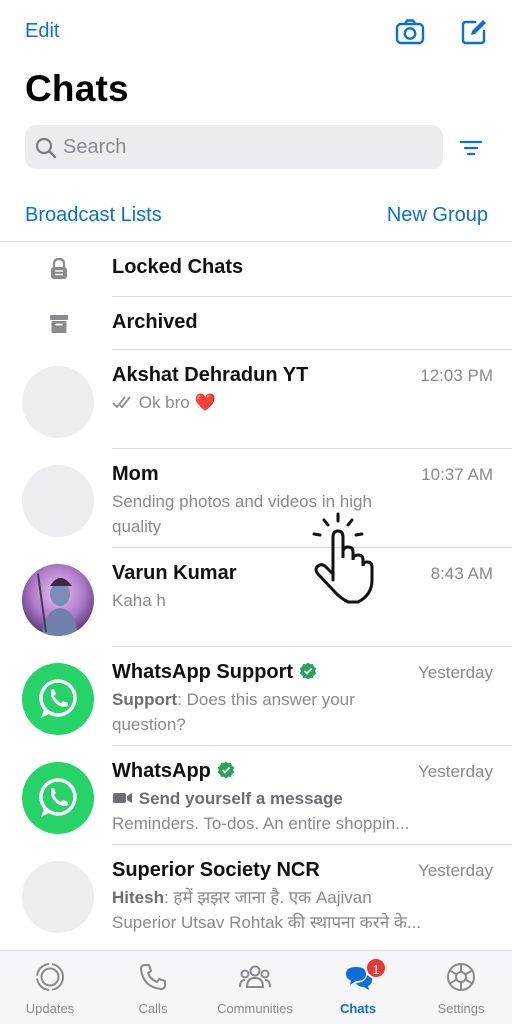 This screenshot has height=1024, width=512. What do you see at coordinates (256, 269) in the screenshot?
I see `locked-chats-row: Locked Chats` at bounding box center [256, 269].